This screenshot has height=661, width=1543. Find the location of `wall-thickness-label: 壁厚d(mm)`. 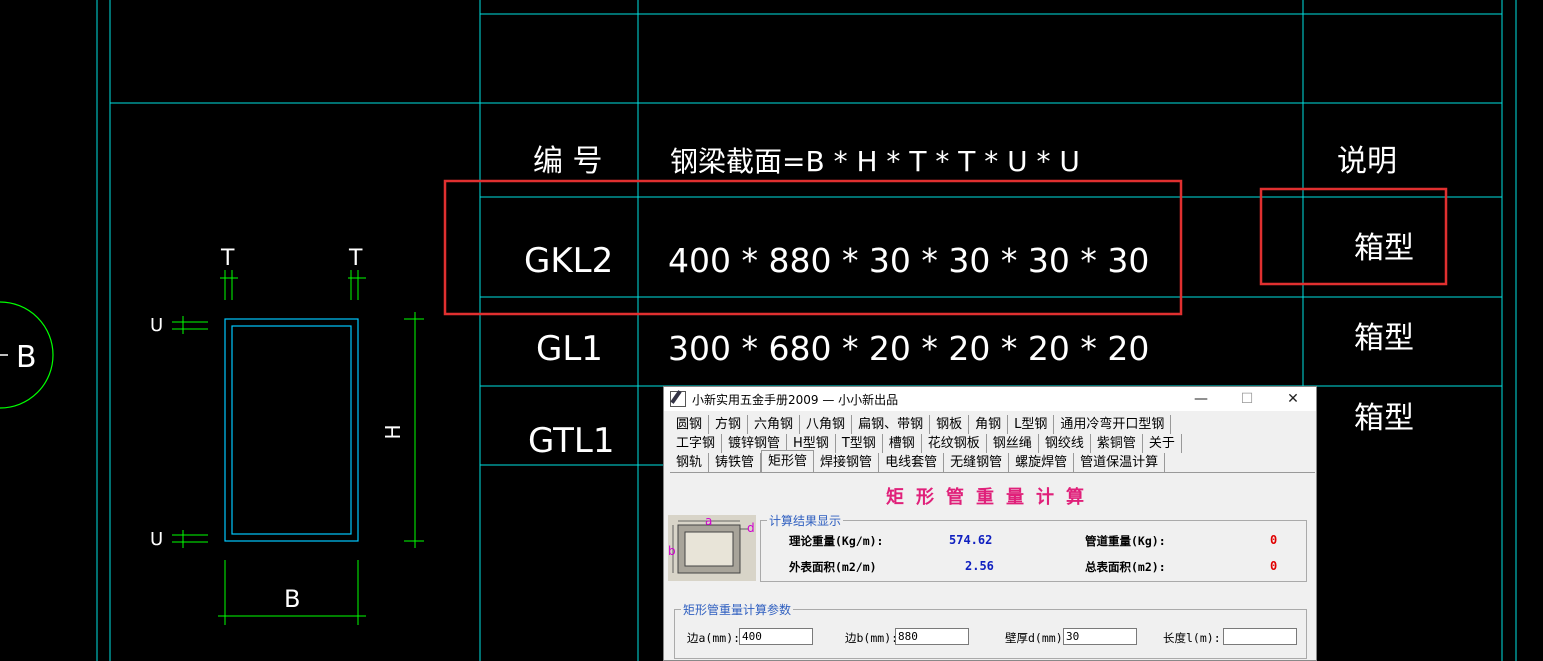

wall-thickness-label: 壁厚d(mm) is located at coordinates (1034, 638).